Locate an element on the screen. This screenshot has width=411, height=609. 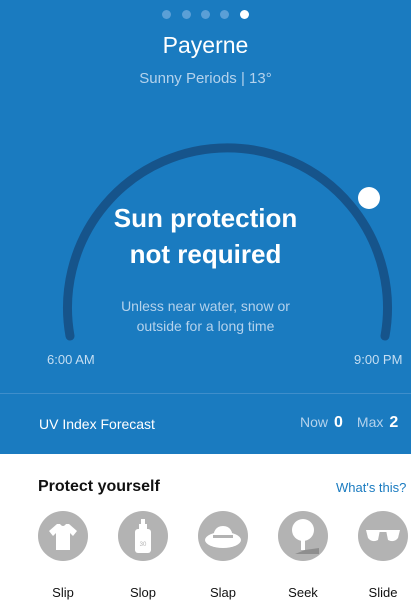
uv-now-value: 0 is located at coordinates (338, 422).